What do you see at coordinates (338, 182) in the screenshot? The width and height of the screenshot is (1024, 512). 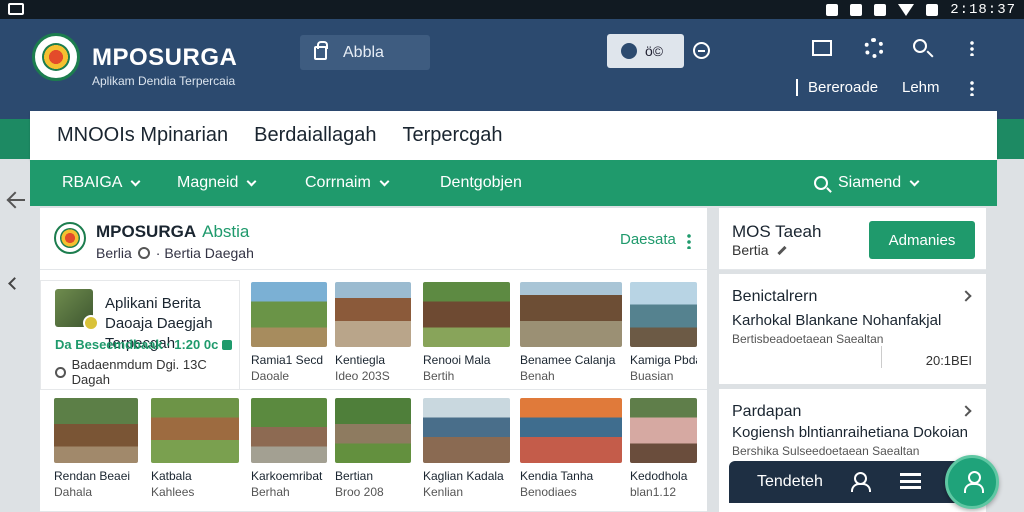 I see `nav-item-label: Corrnaim` at bounding box center [338, 182].